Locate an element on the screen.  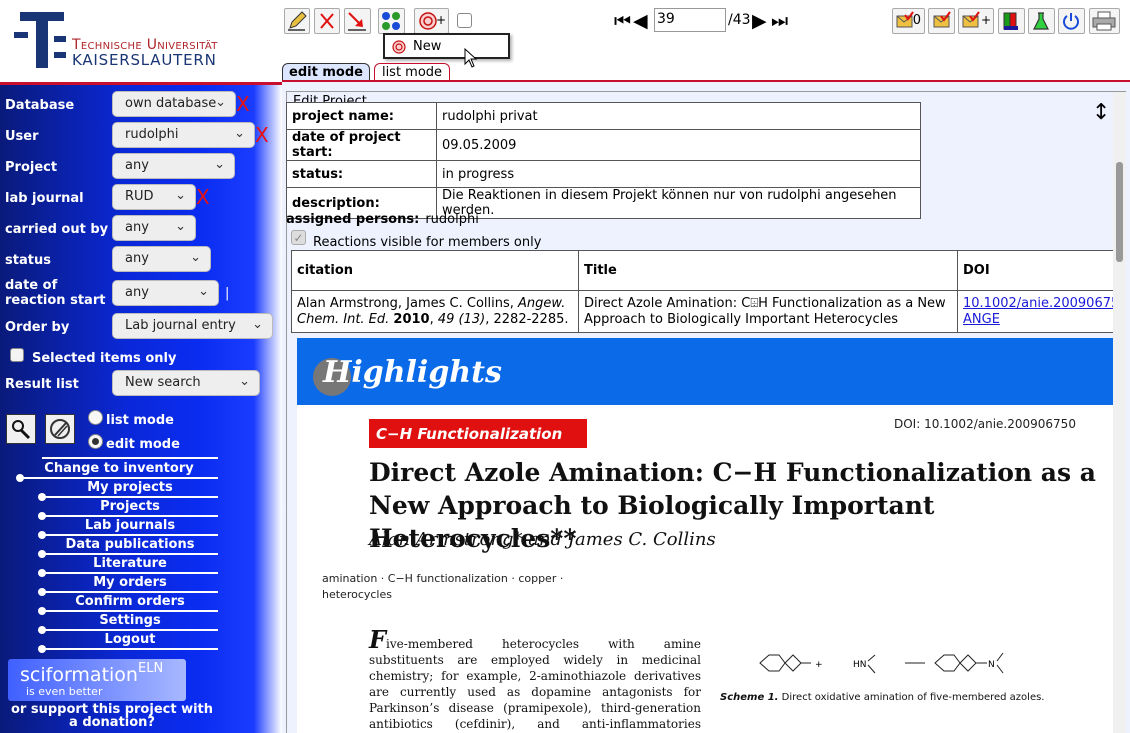
nav-change-to-inventory: Change to inventory is located at coordinates (117, 471).